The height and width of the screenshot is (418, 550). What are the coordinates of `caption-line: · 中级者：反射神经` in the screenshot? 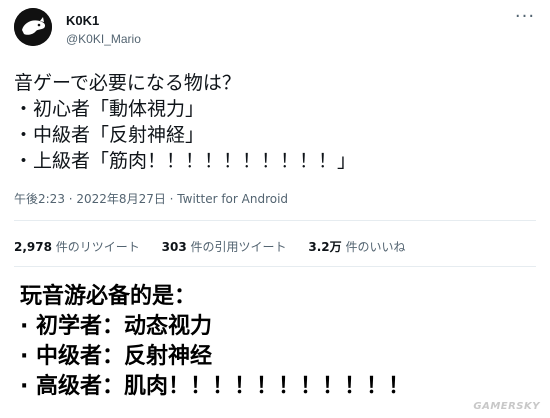 It's located at (116, 356).